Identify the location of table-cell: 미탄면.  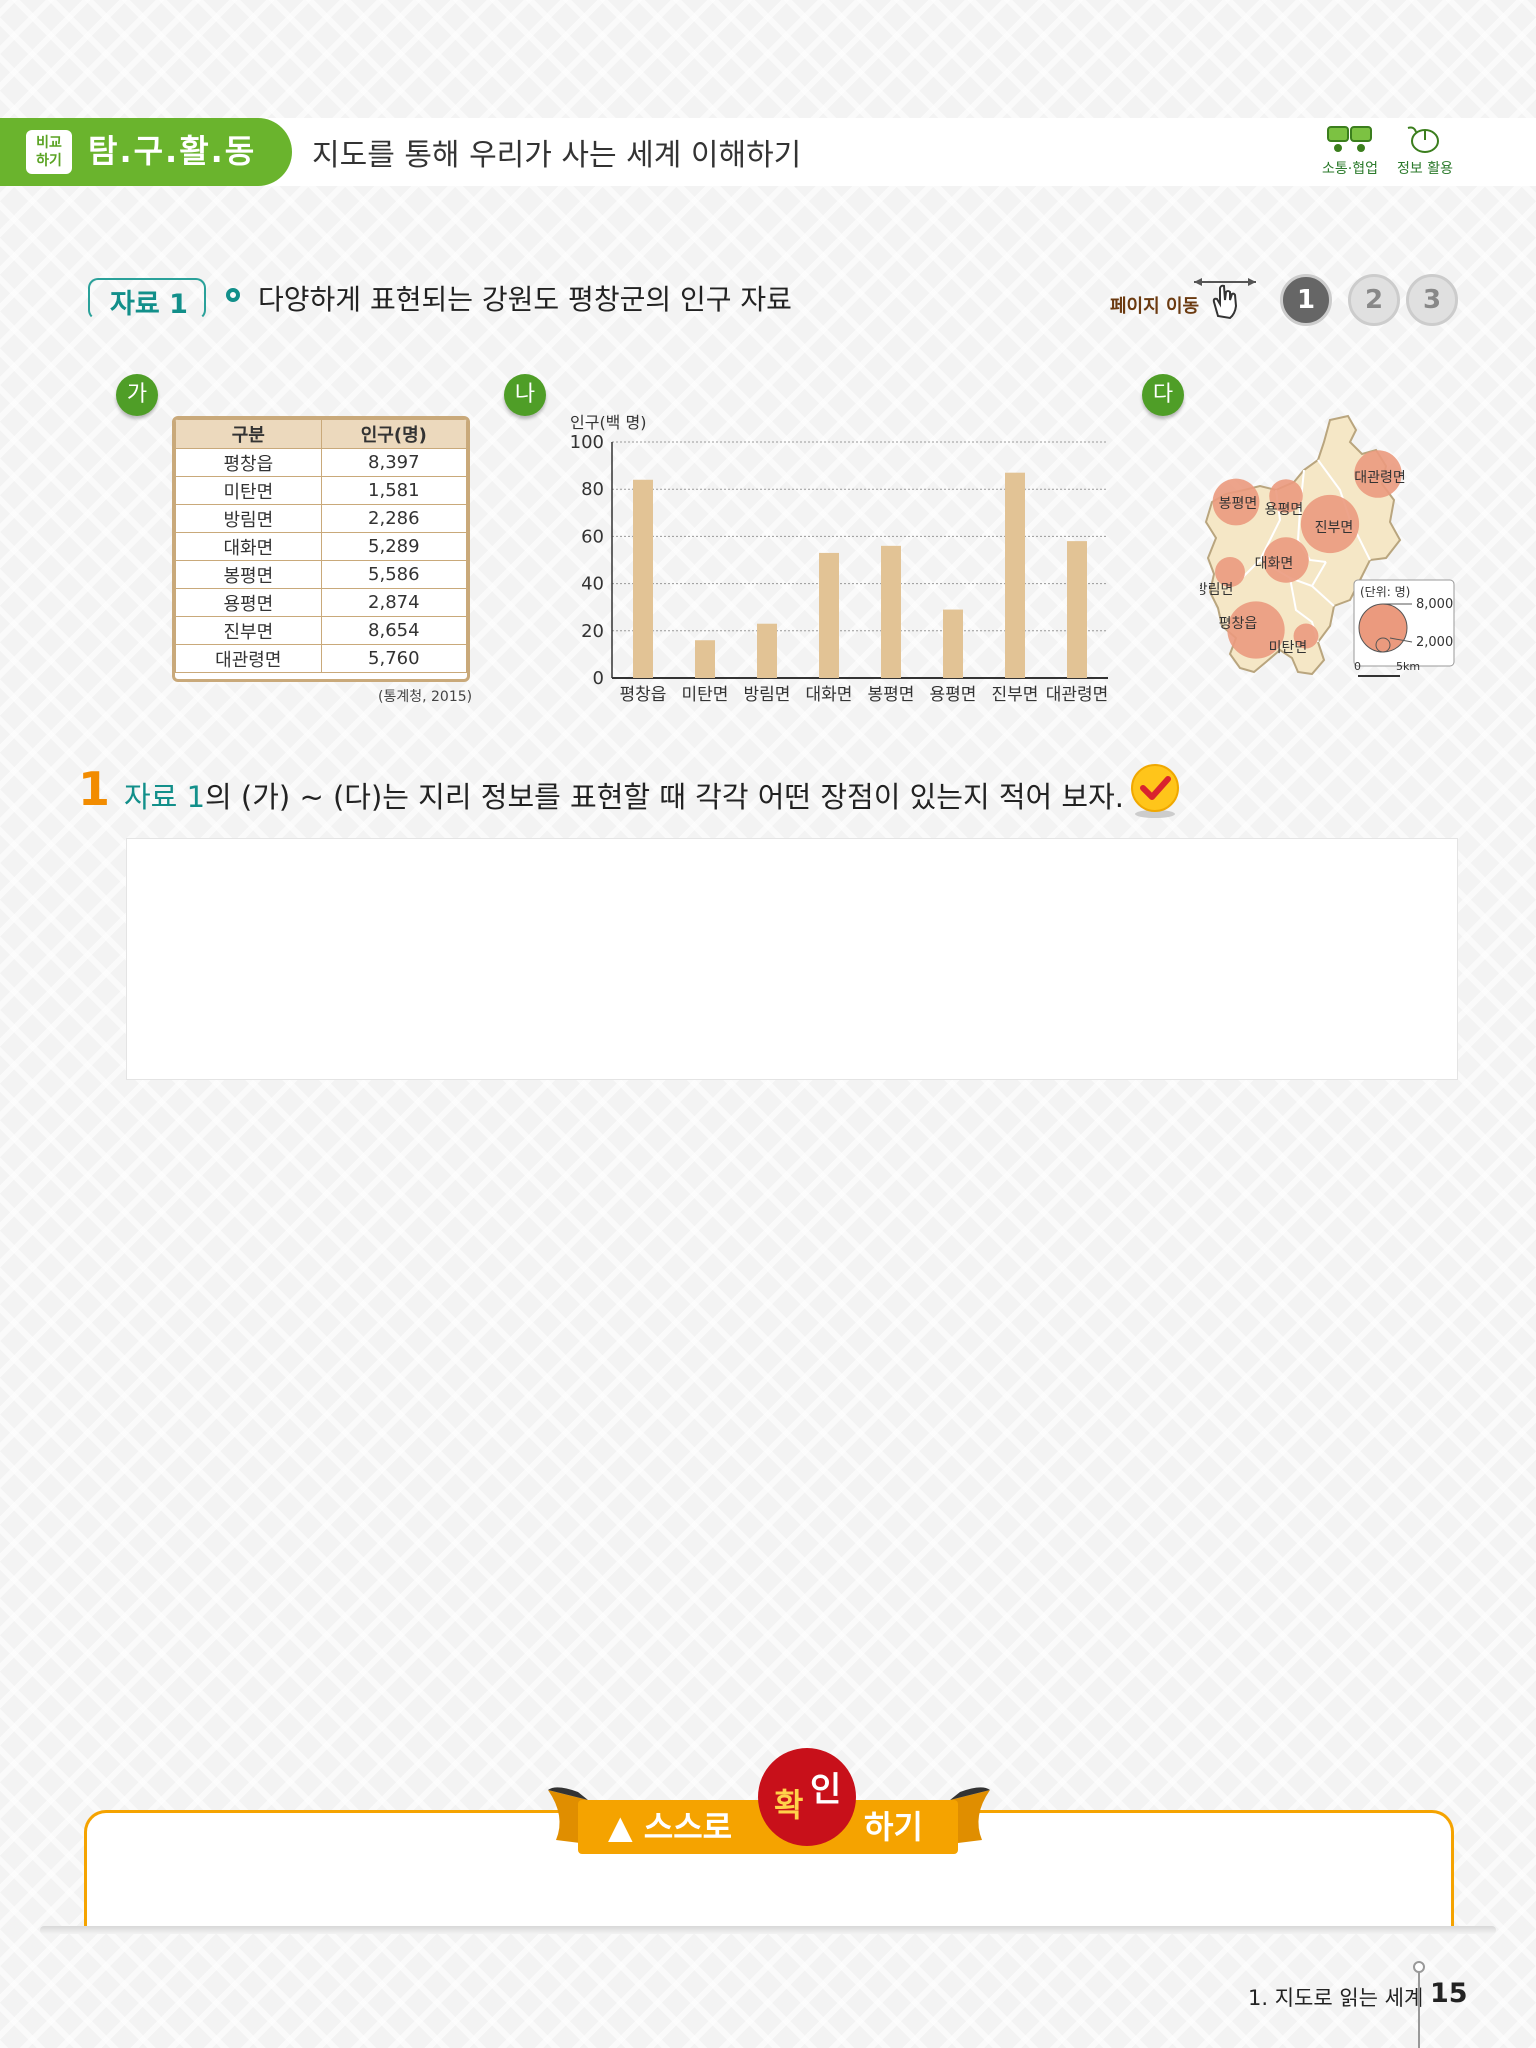
(248, 490).